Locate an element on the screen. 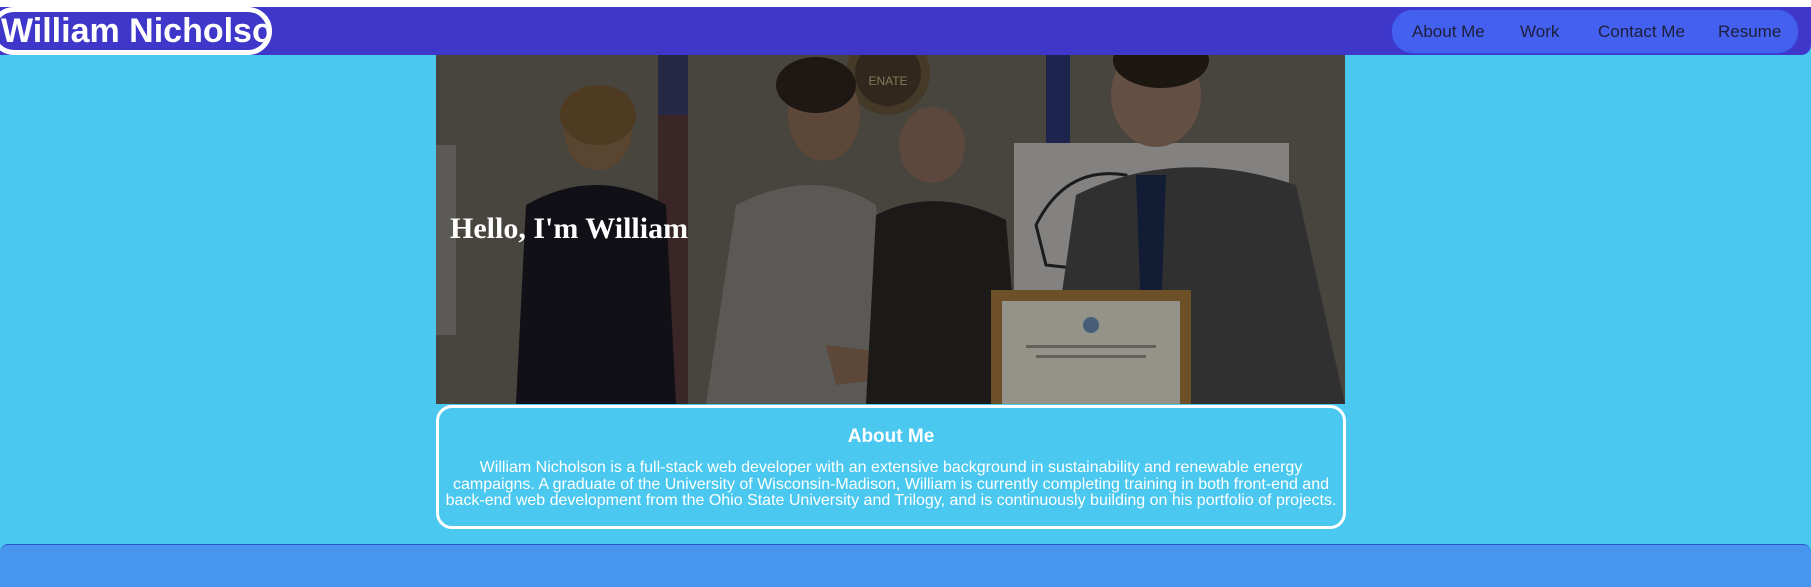  top-strip is located at coordinates (905, 3).